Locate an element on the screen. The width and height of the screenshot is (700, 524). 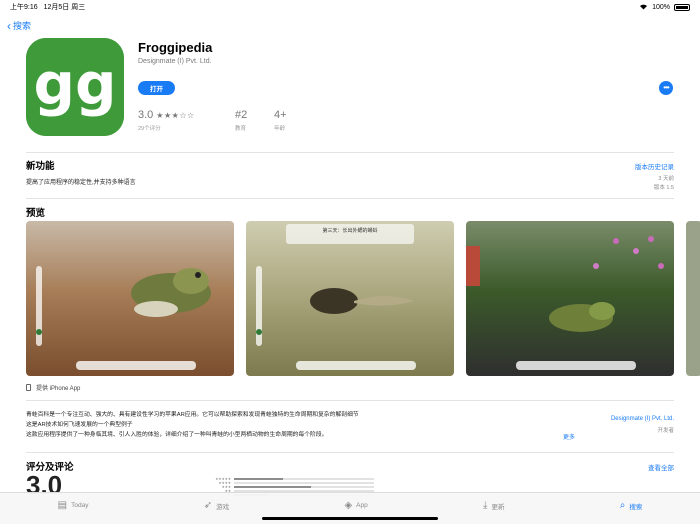
age-stat: 4+ 年龄 is located at coordinates (280, 120).